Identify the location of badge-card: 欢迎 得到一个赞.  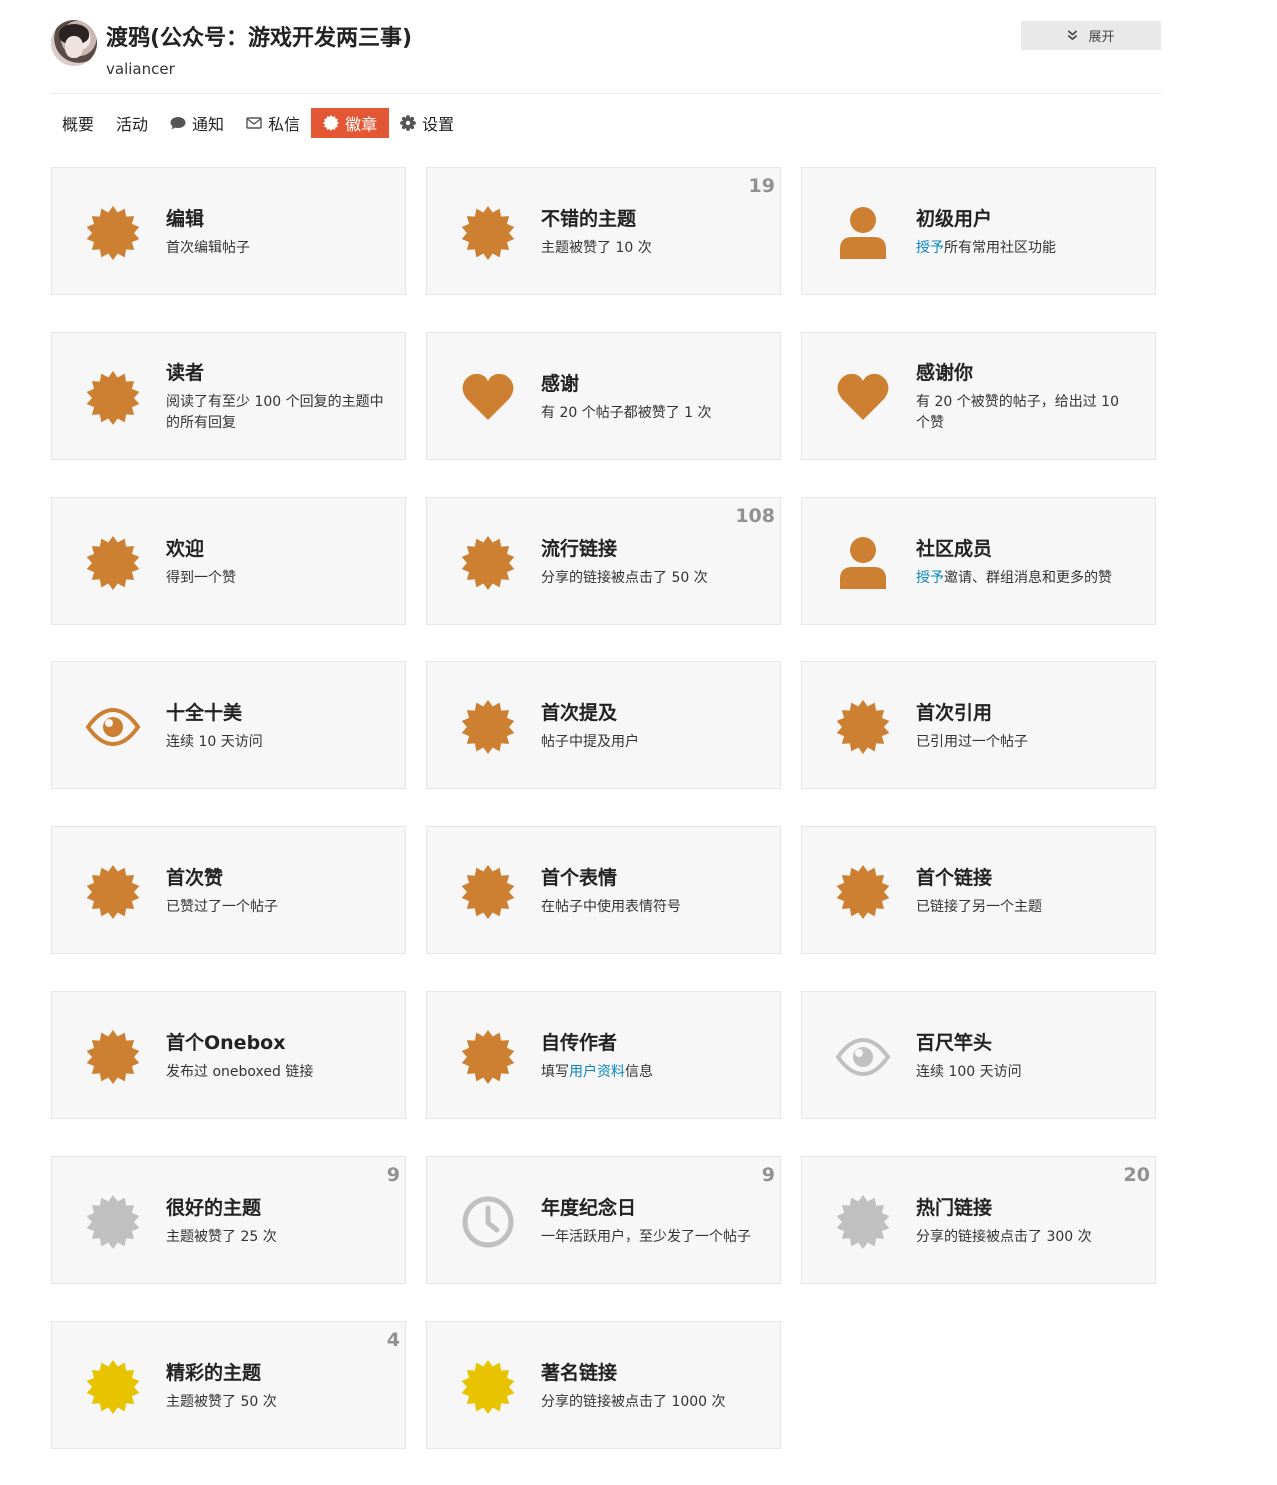
(228, 561).